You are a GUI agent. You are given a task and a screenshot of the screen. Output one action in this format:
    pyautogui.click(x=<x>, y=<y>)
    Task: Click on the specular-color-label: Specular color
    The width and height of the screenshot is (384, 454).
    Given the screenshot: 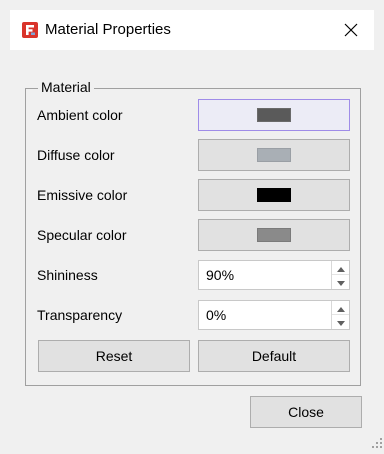 What is the action you would take?
    pyautogui.click(x=82, y=235)
    